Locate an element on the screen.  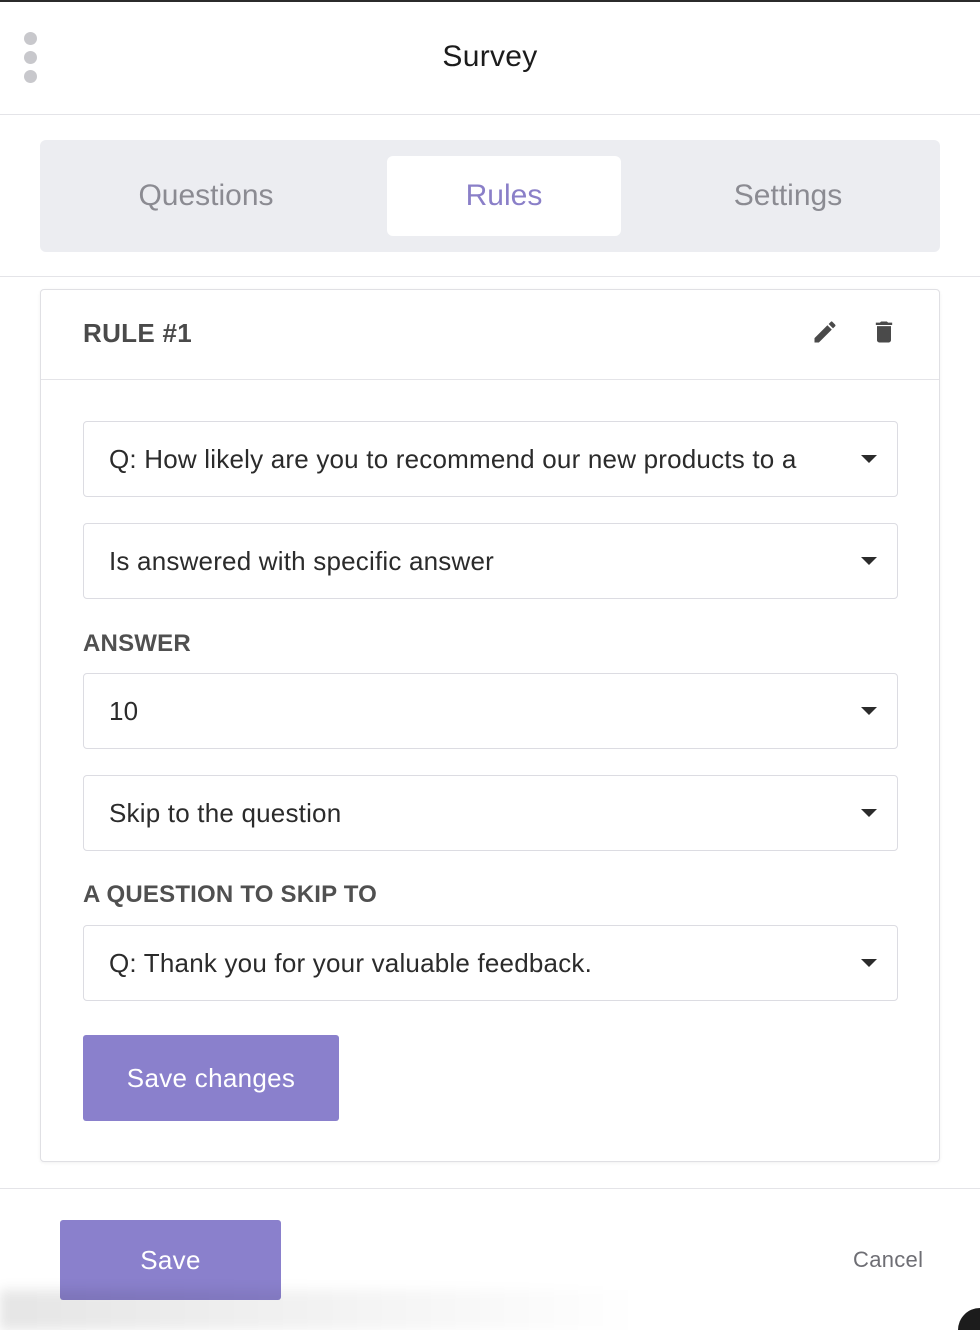
action-select: Skip to the question is located at coordinates (490, 813).